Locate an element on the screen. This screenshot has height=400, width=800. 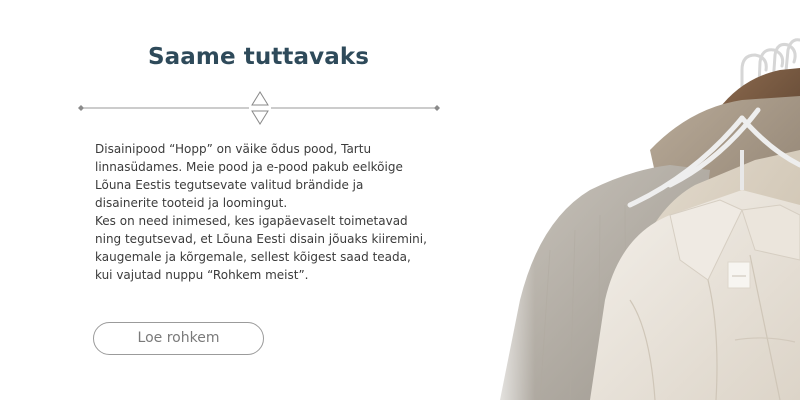
read-more-button: Loe rohkem is located at coordinates (178, 338).